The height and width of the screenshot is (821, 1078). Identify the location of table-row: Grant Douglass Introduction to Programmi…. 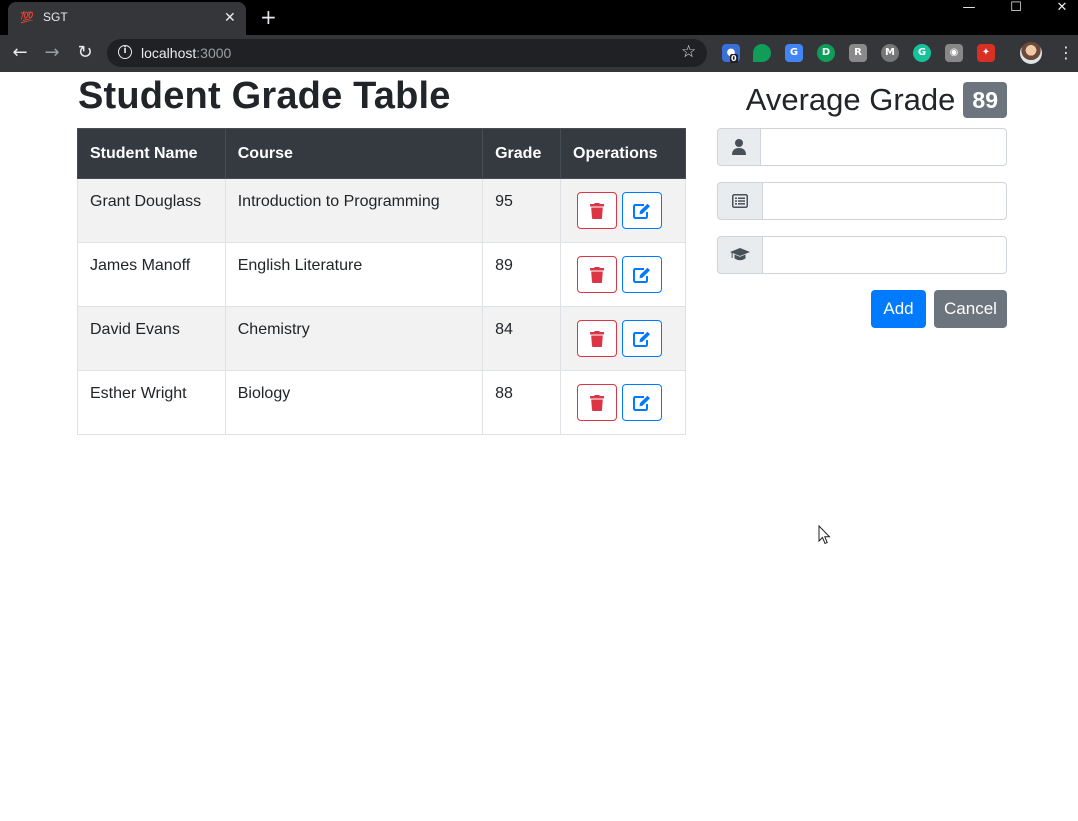
(381, 210).